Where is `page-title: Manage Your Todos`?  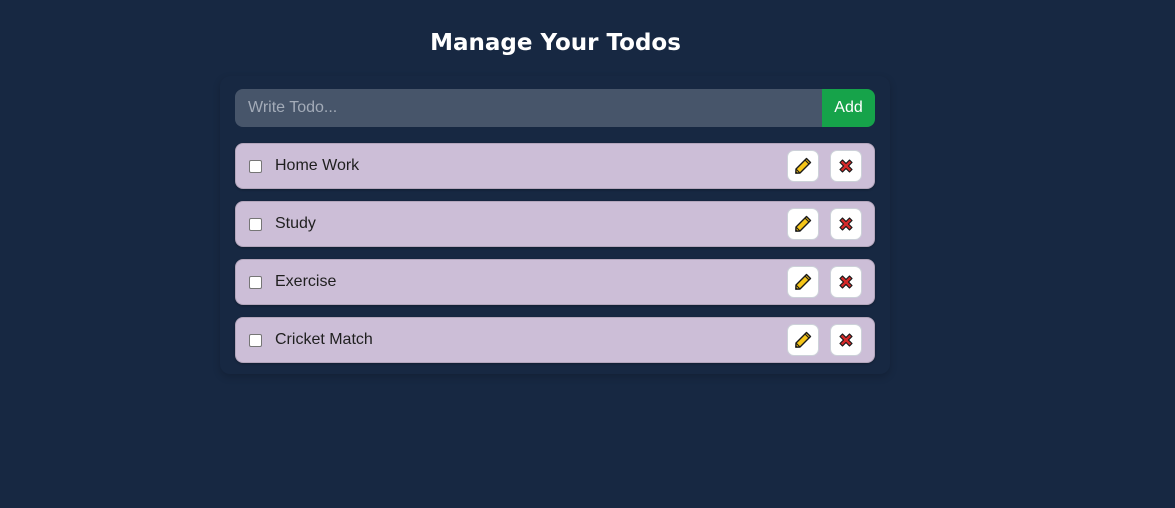 page-title: Manage Your Todos is located at coordinates (555, 43).